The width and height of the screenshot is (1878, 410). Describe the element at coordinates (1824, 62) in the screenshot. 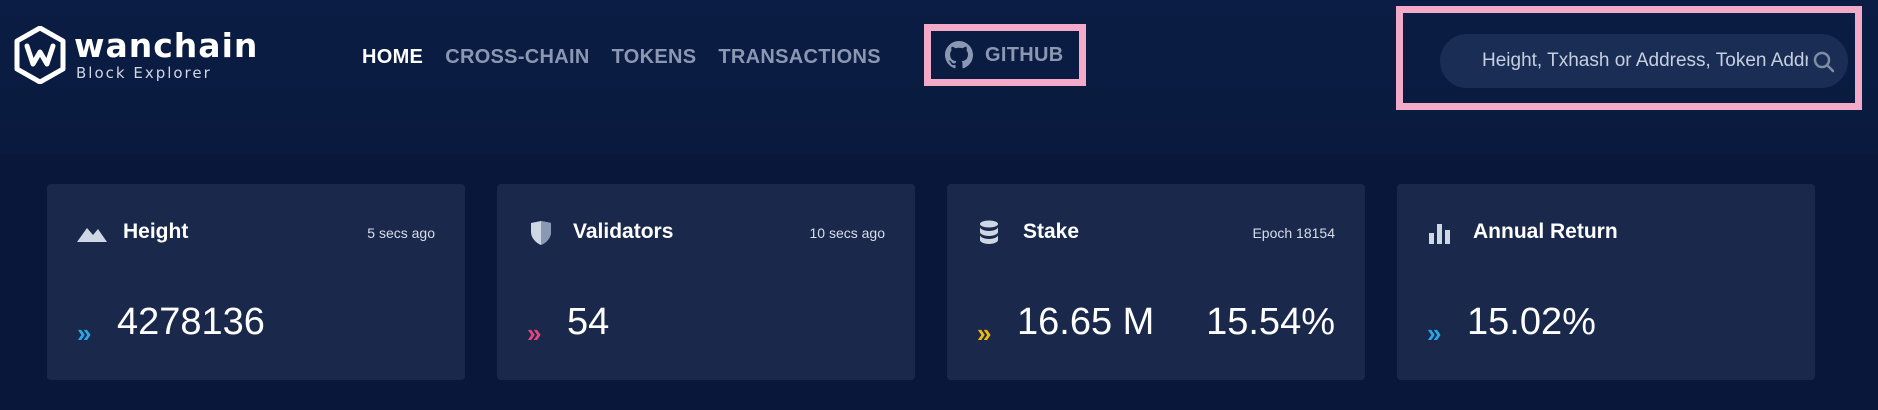

I see `search-icon` at that location.